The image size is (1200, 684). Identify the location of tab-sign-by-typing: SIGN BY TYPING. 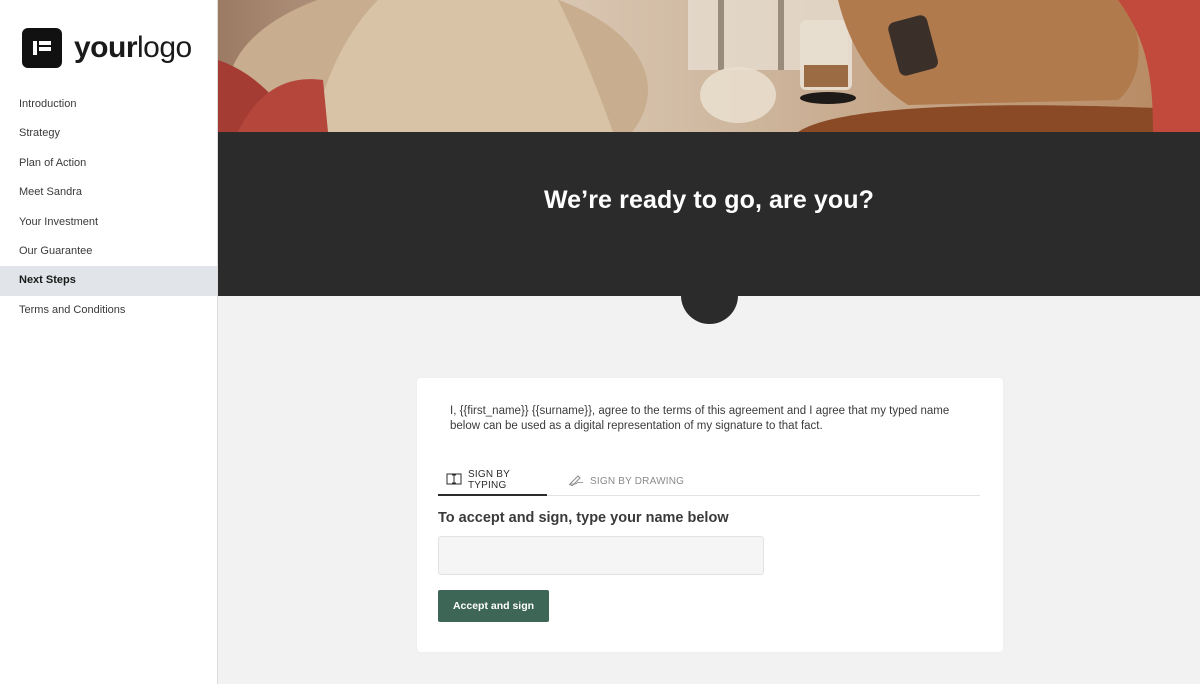
(492, 481).